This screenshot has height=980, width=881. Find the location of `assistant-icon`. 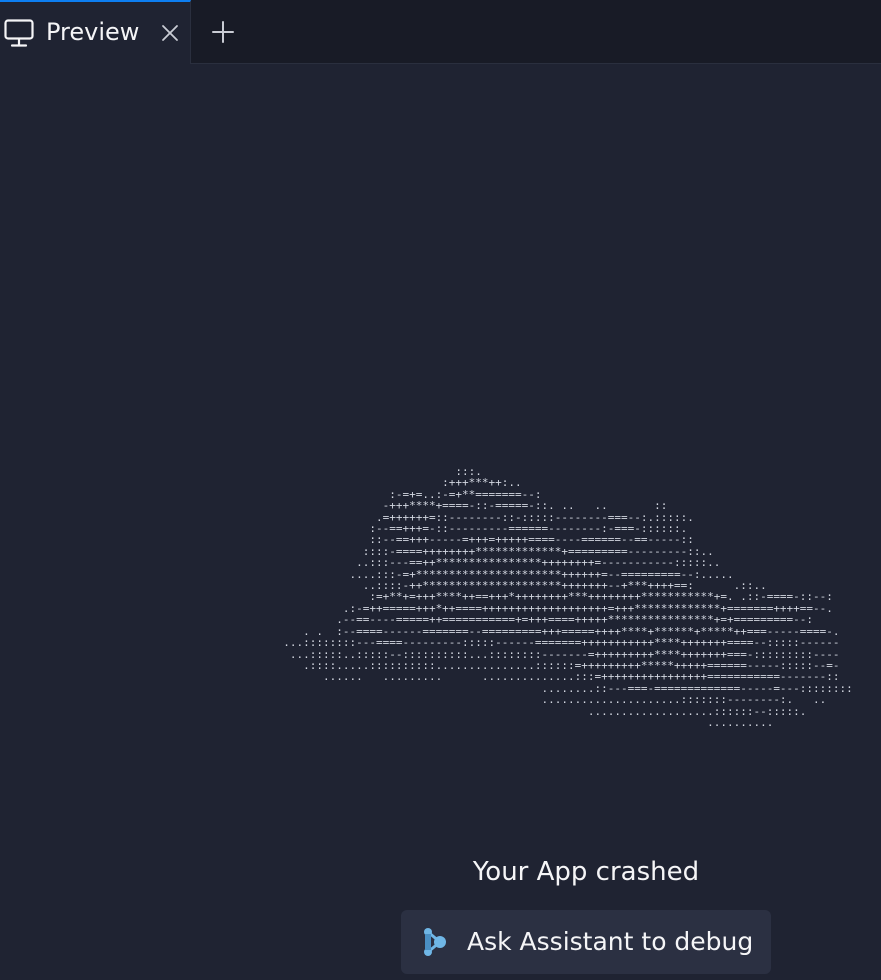

assistant-icon is located at coordinates (435, 942).